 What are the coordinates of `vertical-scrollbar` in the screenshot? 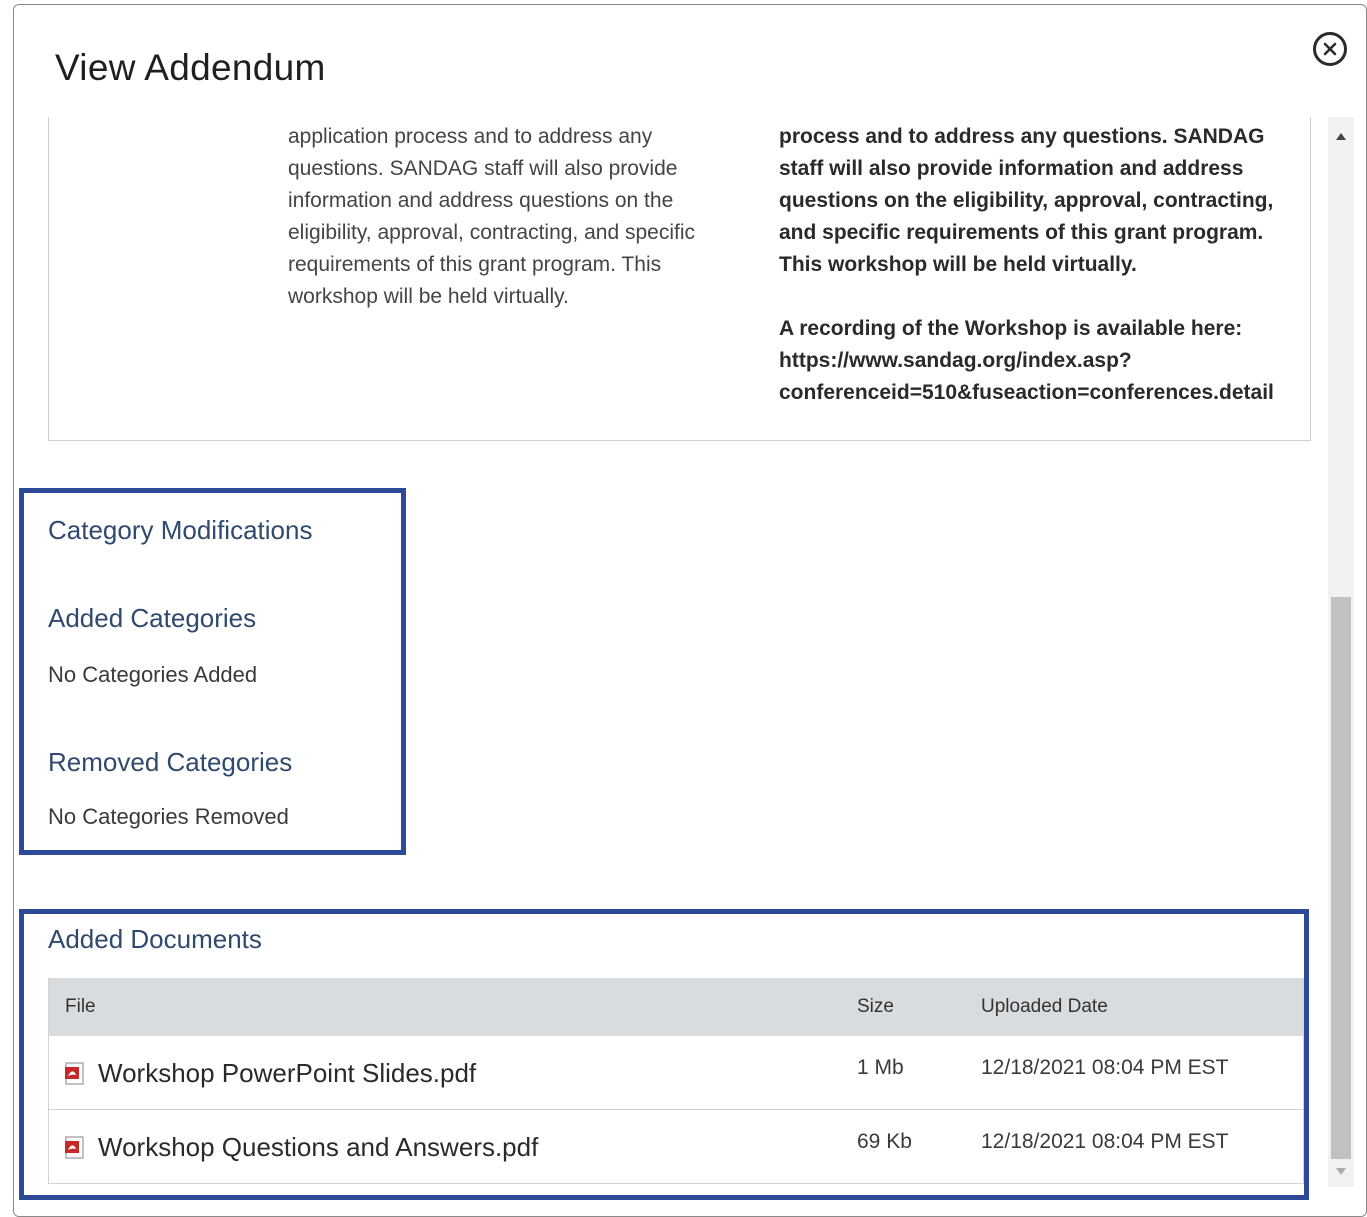 It's located at (1341, 652).